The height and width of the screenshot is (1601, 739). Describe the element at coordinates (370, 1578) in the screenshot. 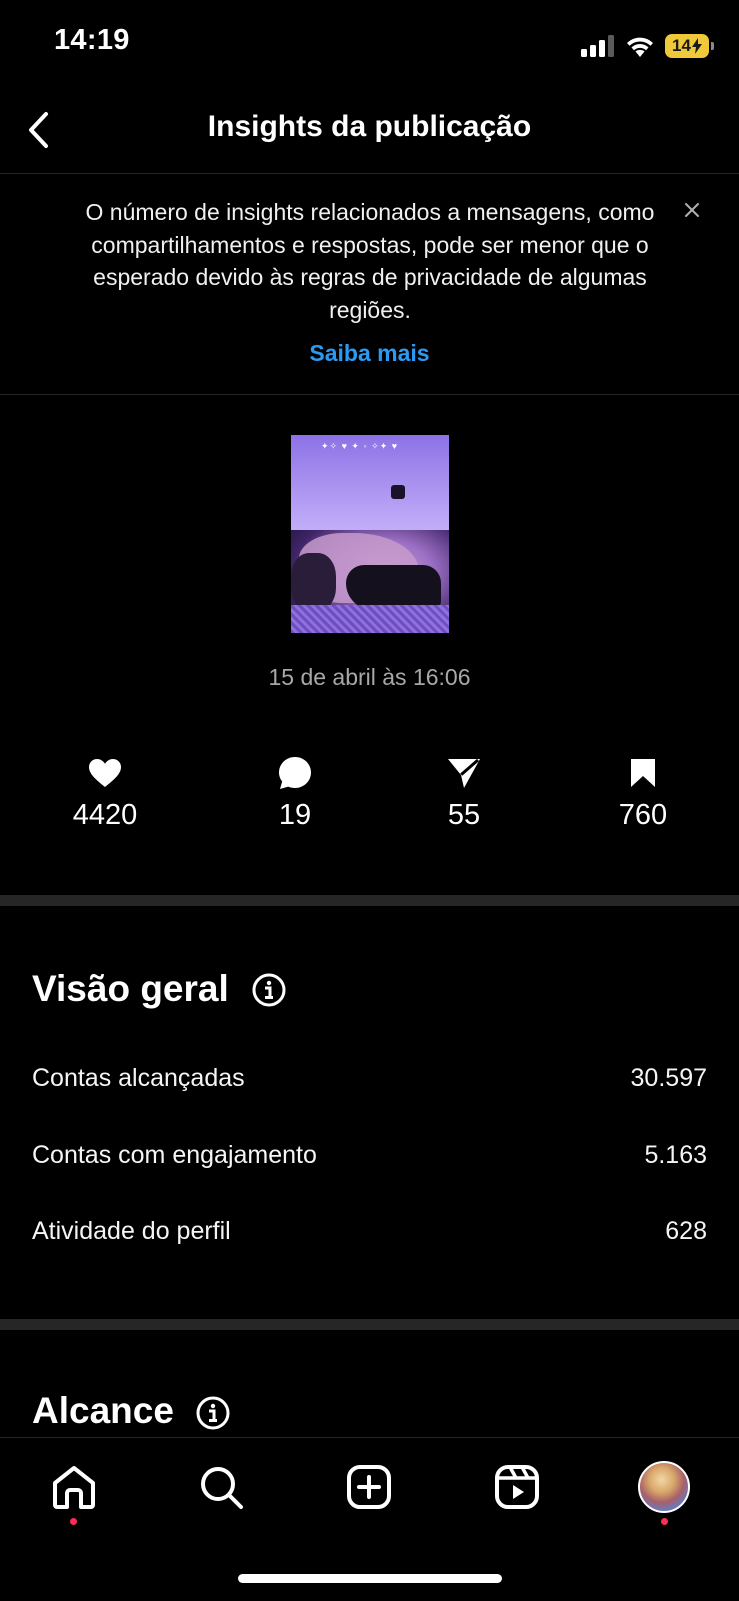

I see `home-indicator` at that location.